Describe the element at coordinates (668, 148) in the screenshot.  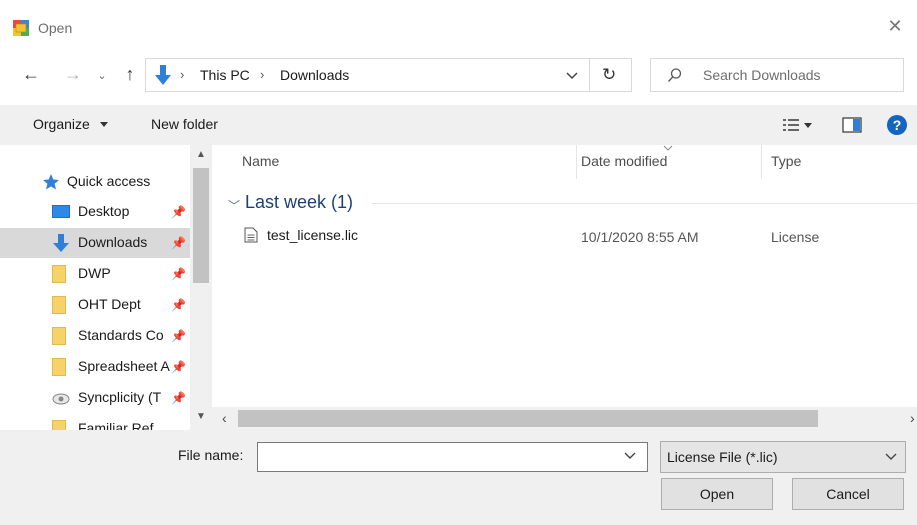
I see `sort-chevron-icon` at that location.